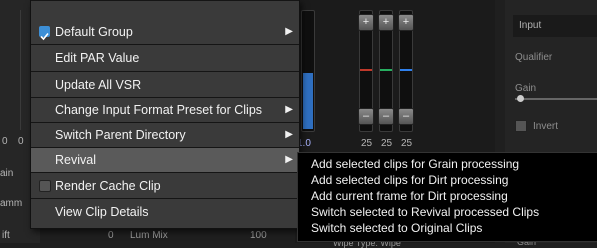 The image size is (597, 248). What do you see at coordinates (165, 160) in the screenshot?
I see `menu-item-revival: Revival ▶` at bounding box center [165, 160].